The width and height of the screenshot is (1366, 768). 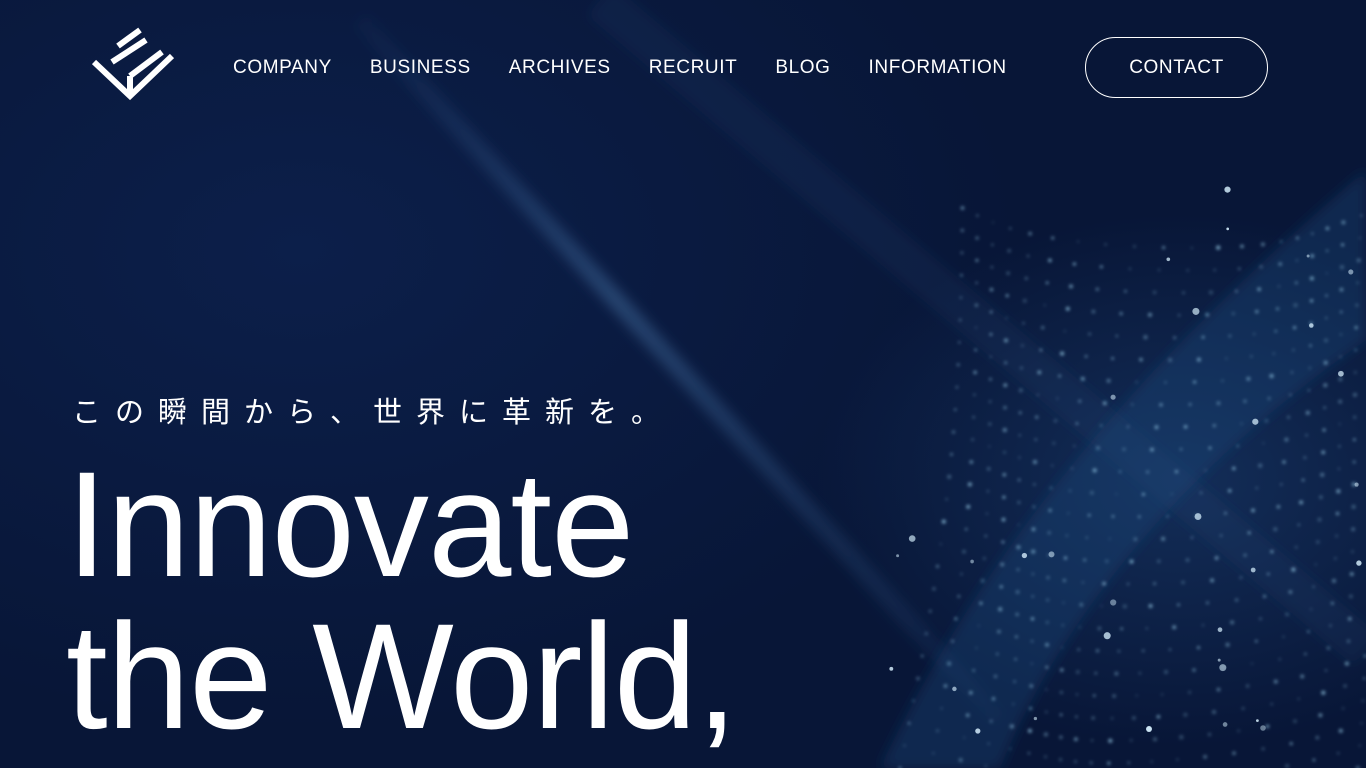 What do you see at coordinates (420, 68) in the screenshot?
I see `nav-business: BUSINESS` at bounding box center [420, 68].